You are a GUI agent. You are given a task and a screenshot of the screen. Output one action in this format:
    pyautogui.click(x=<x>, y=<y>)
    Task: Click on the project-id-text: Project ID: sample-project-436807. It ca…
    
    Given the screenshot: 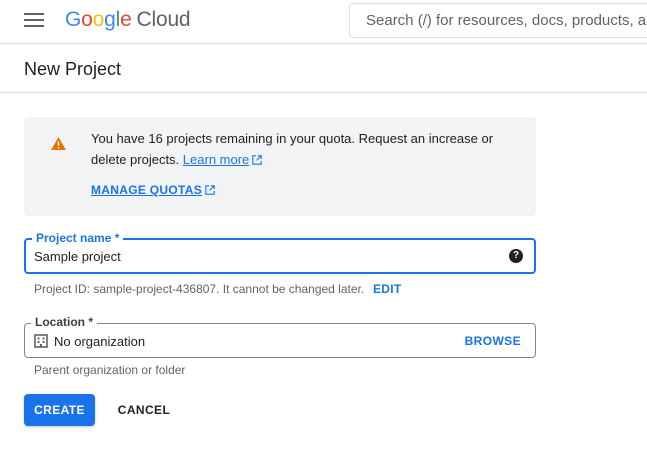 What is the action you would take?
    pyautogui.click(x=199, y=289)
    